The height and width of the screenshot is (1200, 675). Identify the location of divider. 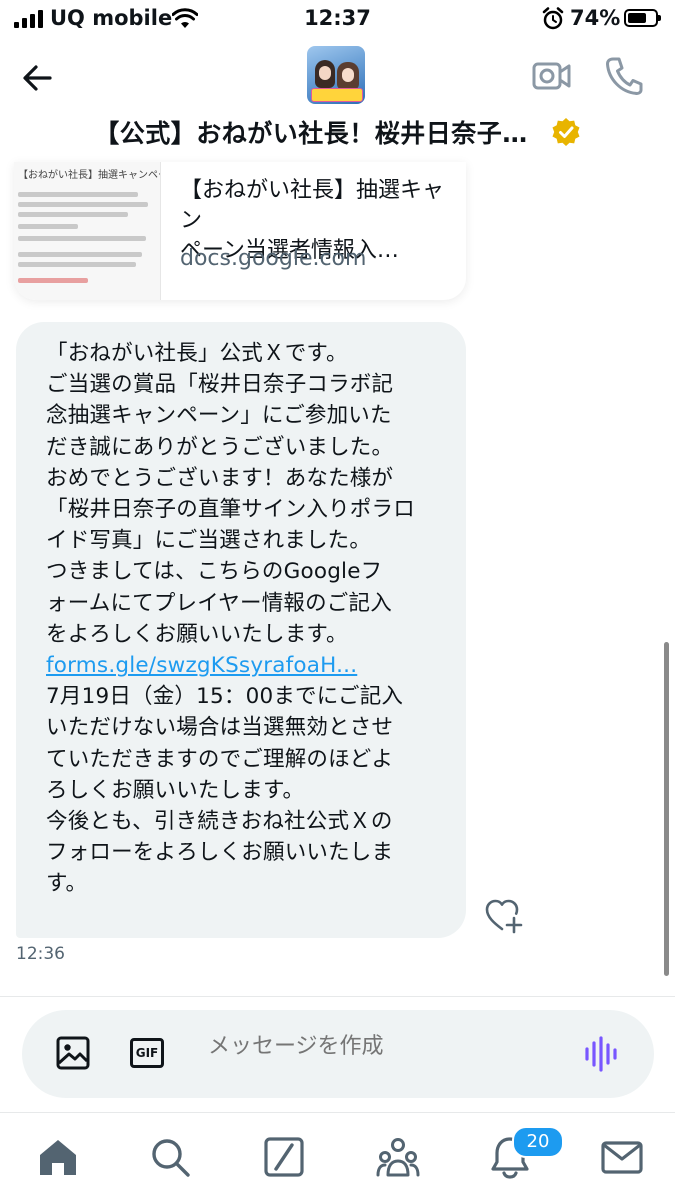
(337, 996).